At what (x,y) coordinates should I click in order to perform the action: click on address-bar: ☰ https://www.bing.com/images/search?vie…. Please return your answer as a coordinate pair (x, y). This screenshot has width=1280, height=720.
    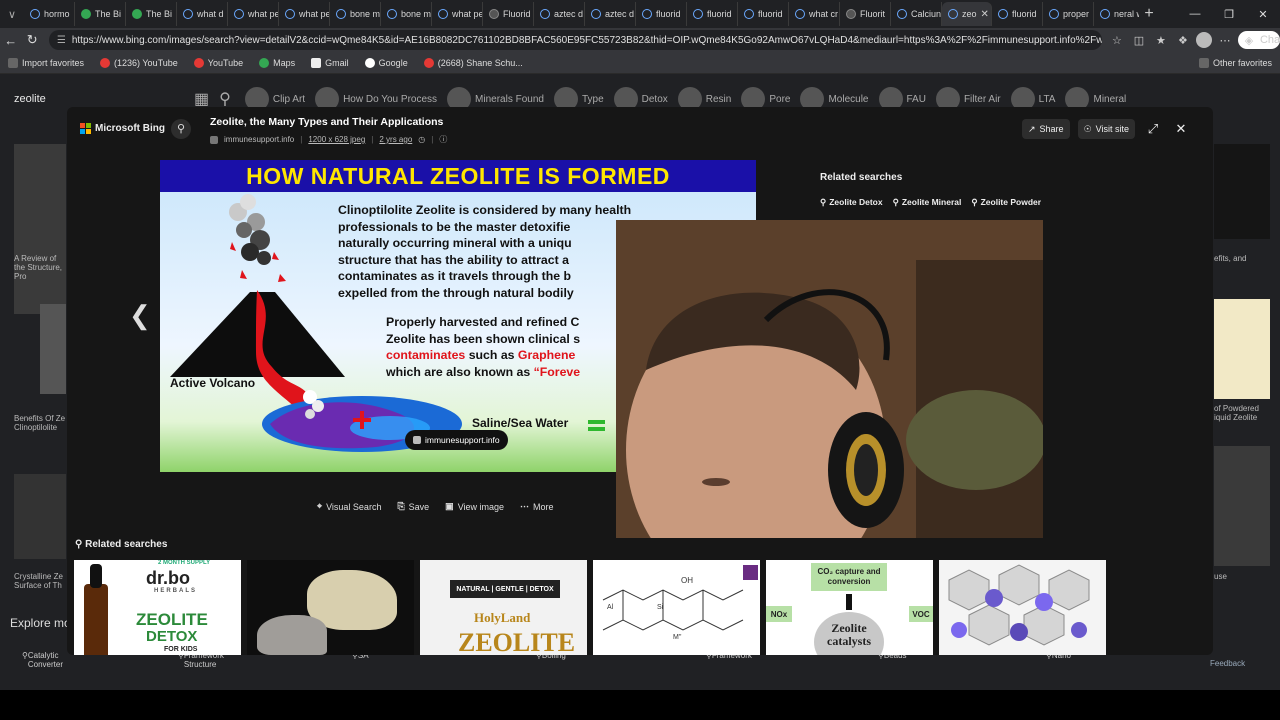
    Looking at the image, I should click on (575, 40).